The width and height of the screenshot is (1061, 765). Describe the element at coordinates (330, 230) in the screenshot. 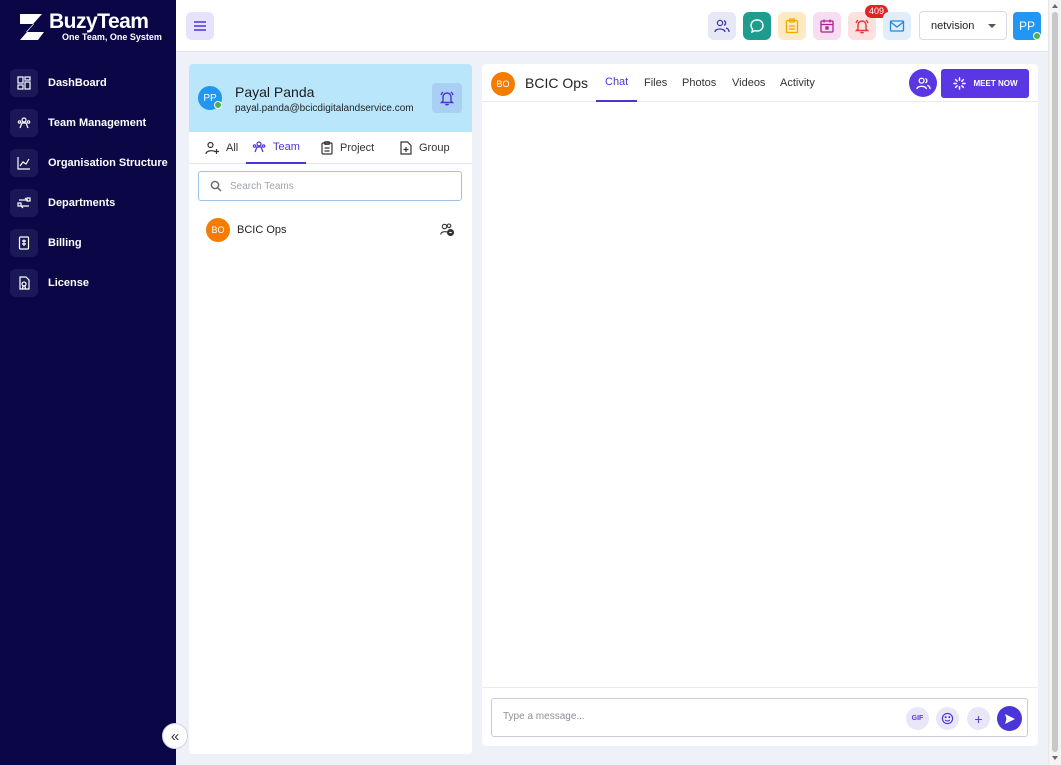

I see `team-list-item: BO BCIC Ops` at that location.